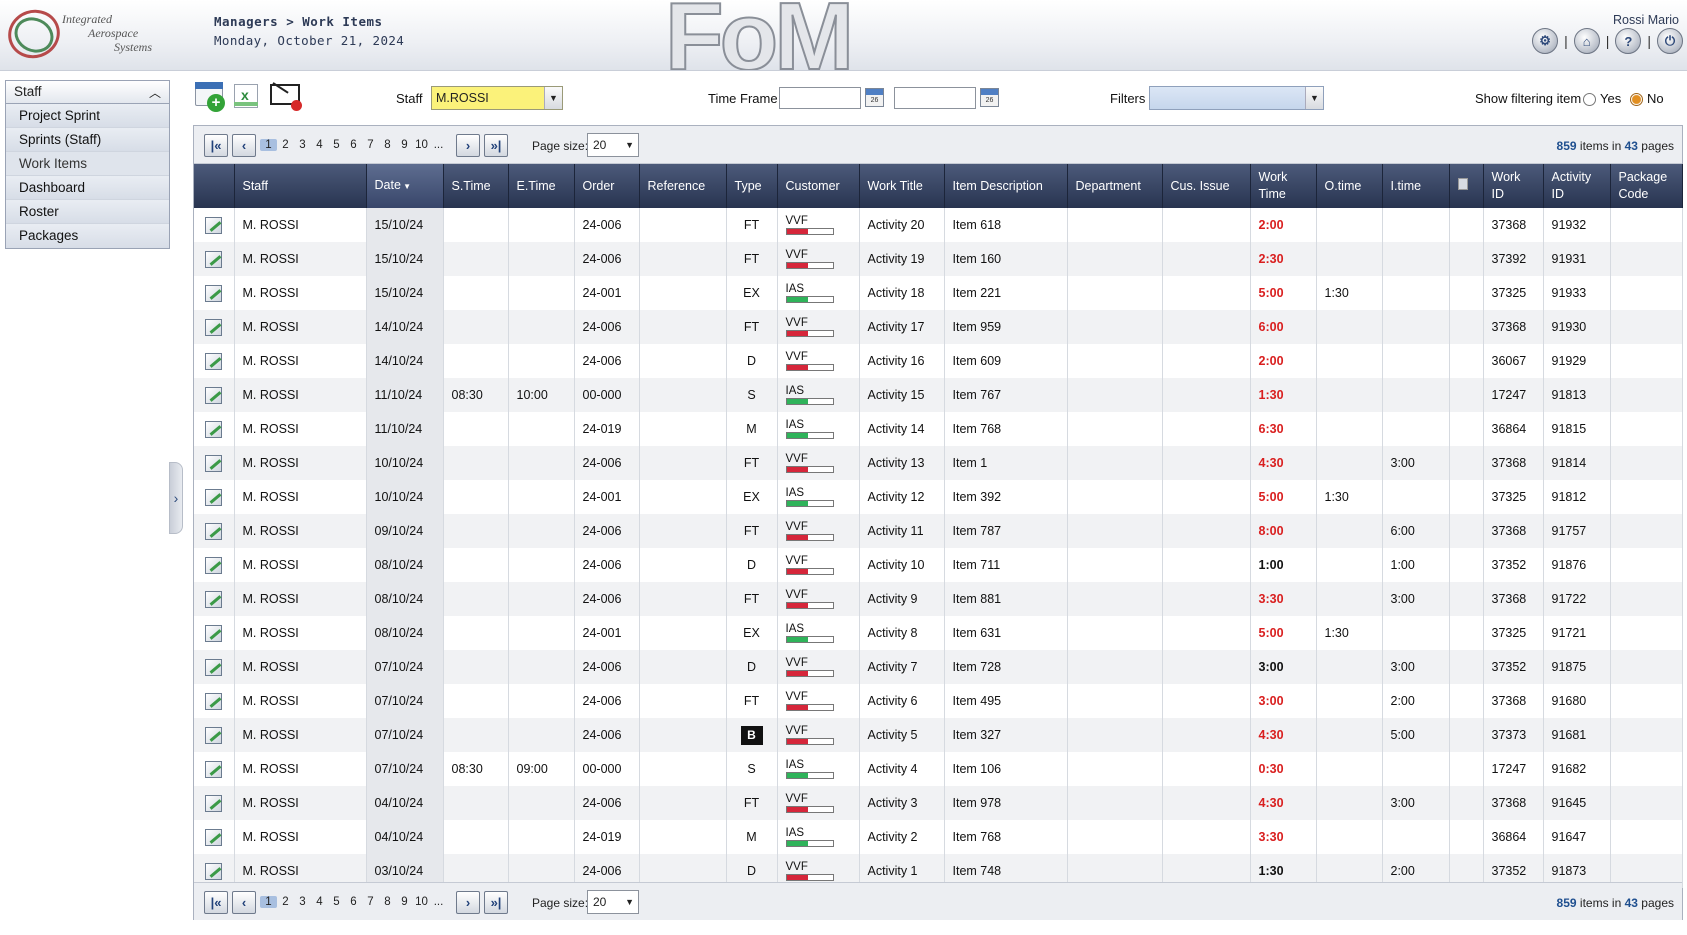  I want to click on column-header: Department, so click(1115, 186).